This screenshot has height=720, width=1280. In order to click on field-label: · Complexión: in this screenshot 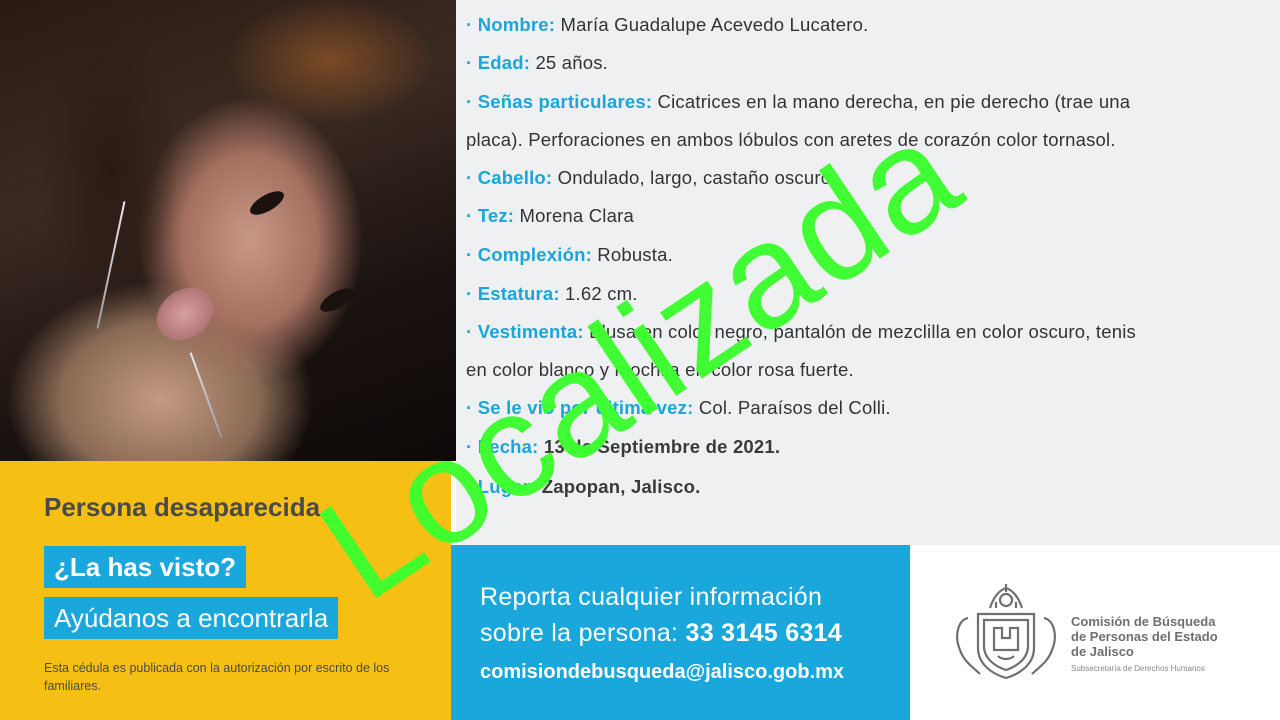, I will do `click(529, 254)`.